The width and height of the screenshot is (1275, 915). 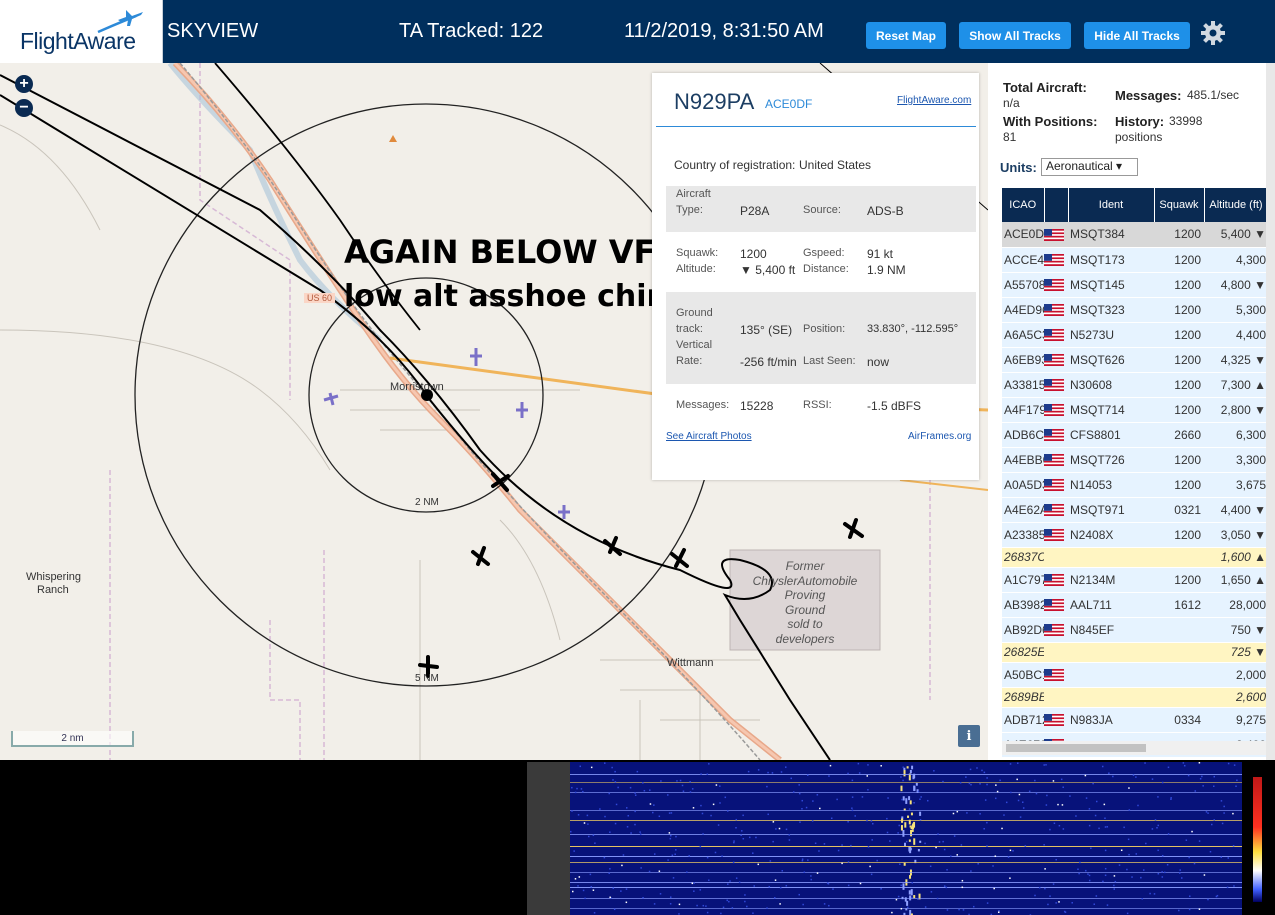 What do you see at coordinates (939, 436) in the screenshot?
I see `airframes-link: AirFrames.org` at bounding box center [939, 436].